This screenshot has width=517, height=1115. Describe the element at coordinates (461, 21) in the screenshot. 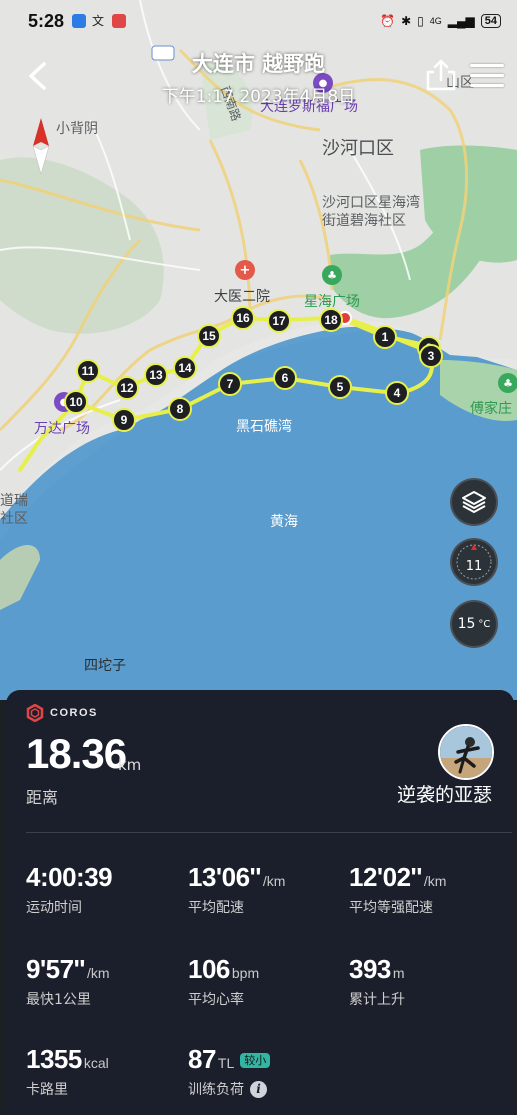

I see `signal-icon: ▂▄▆` at that location.